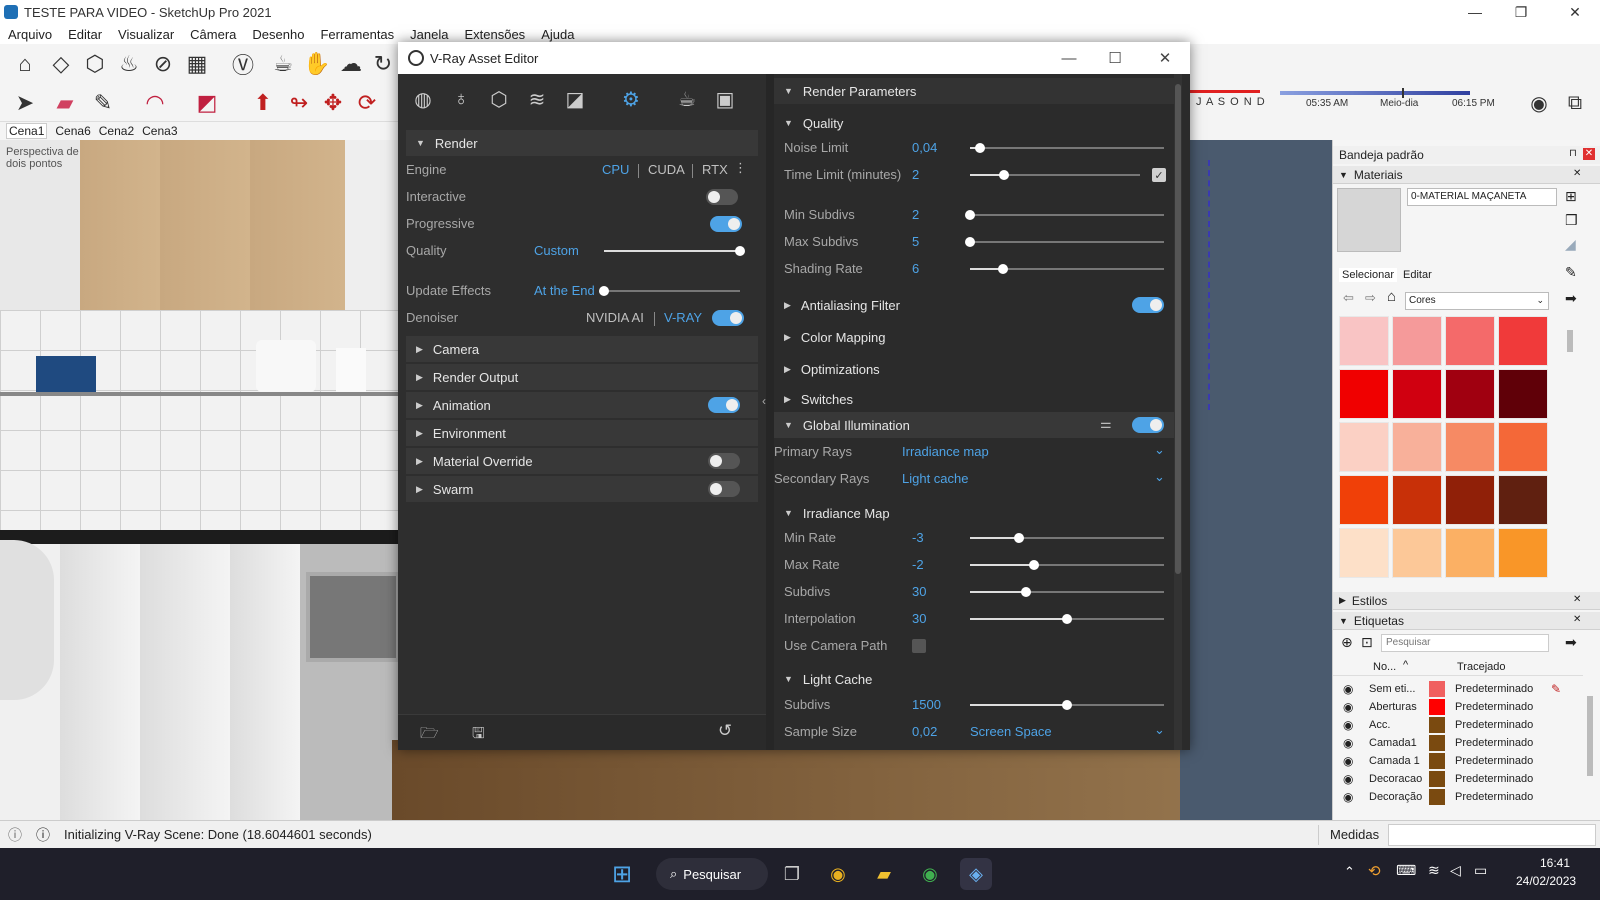 The image size is (1600, 900). Describe the element at coordinates (669, 291) in the screenshot. I see `update-effects-slider` at that location.